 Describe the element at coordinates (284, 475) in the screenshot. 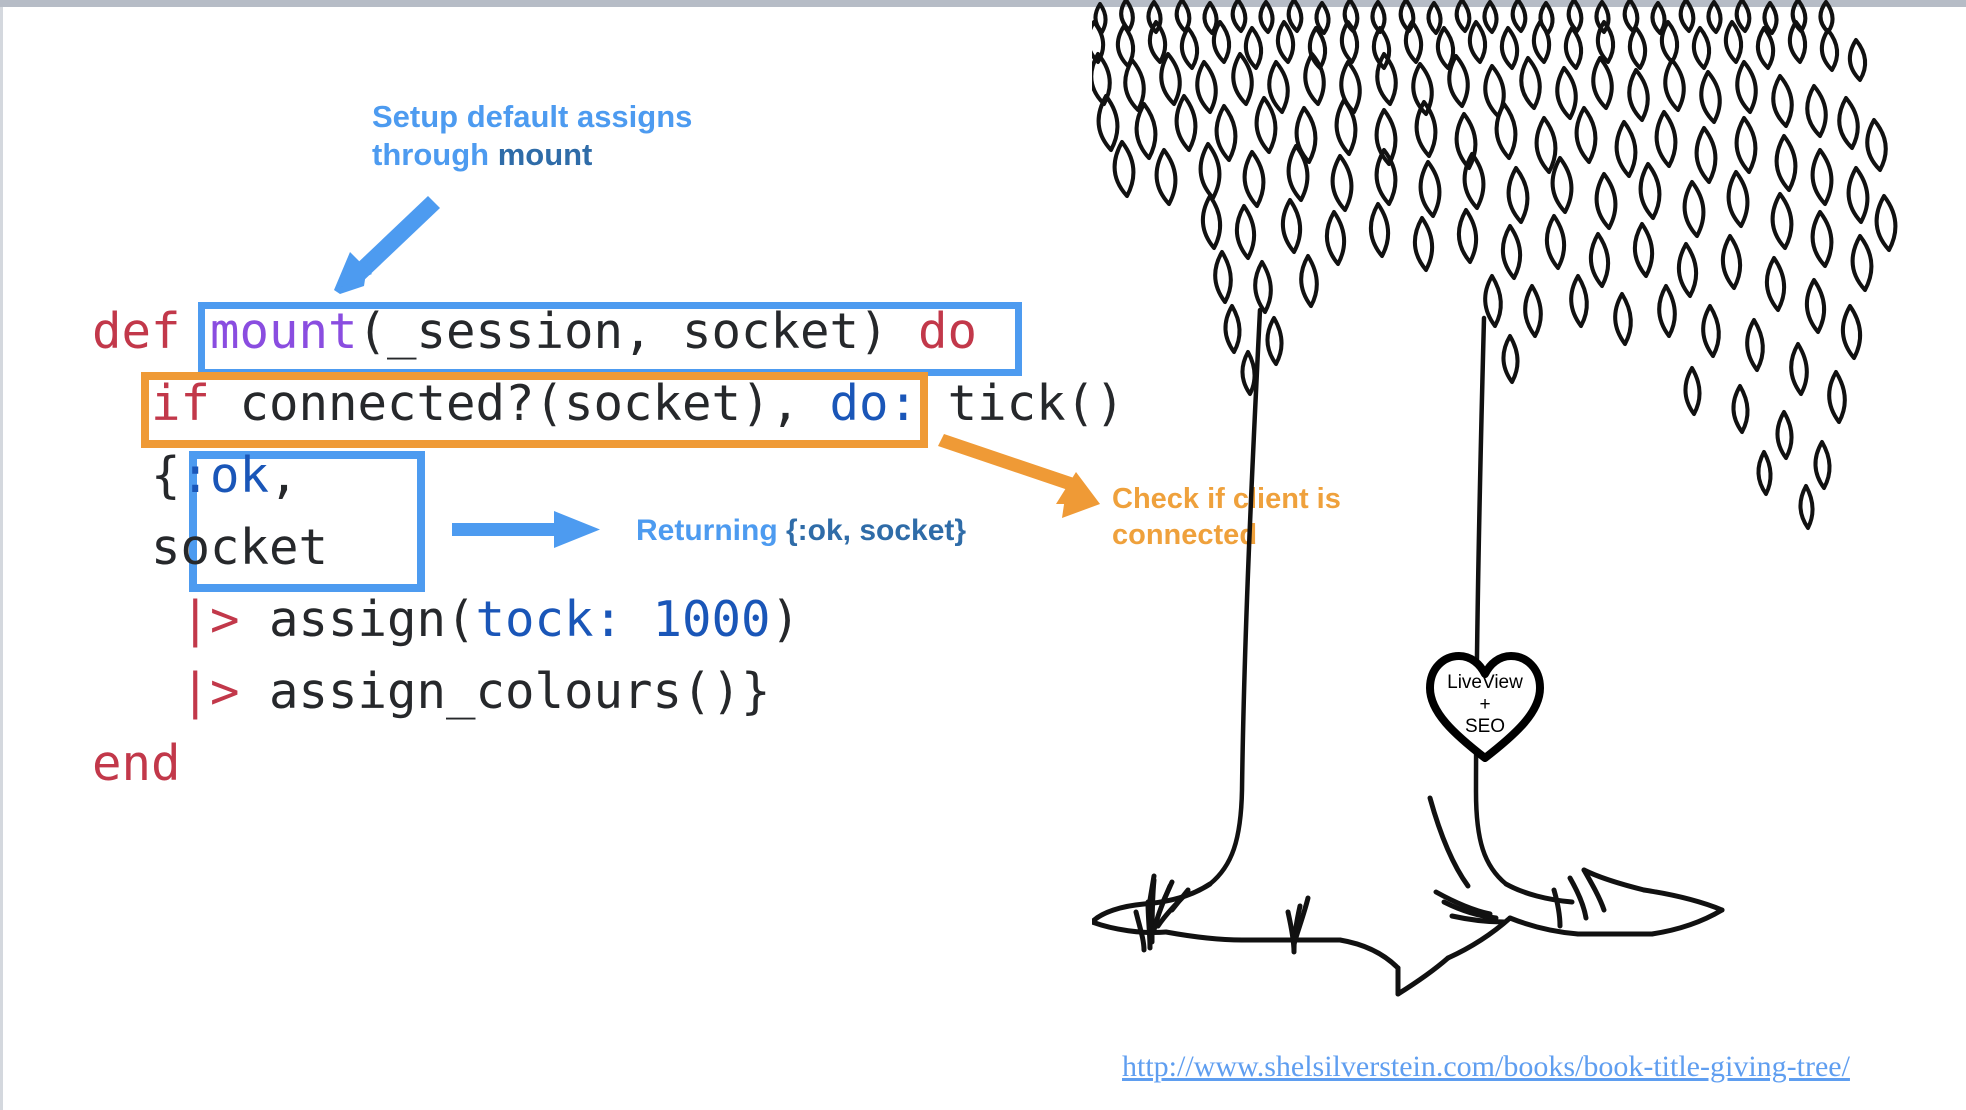

I see `code-token: ,` at that location.